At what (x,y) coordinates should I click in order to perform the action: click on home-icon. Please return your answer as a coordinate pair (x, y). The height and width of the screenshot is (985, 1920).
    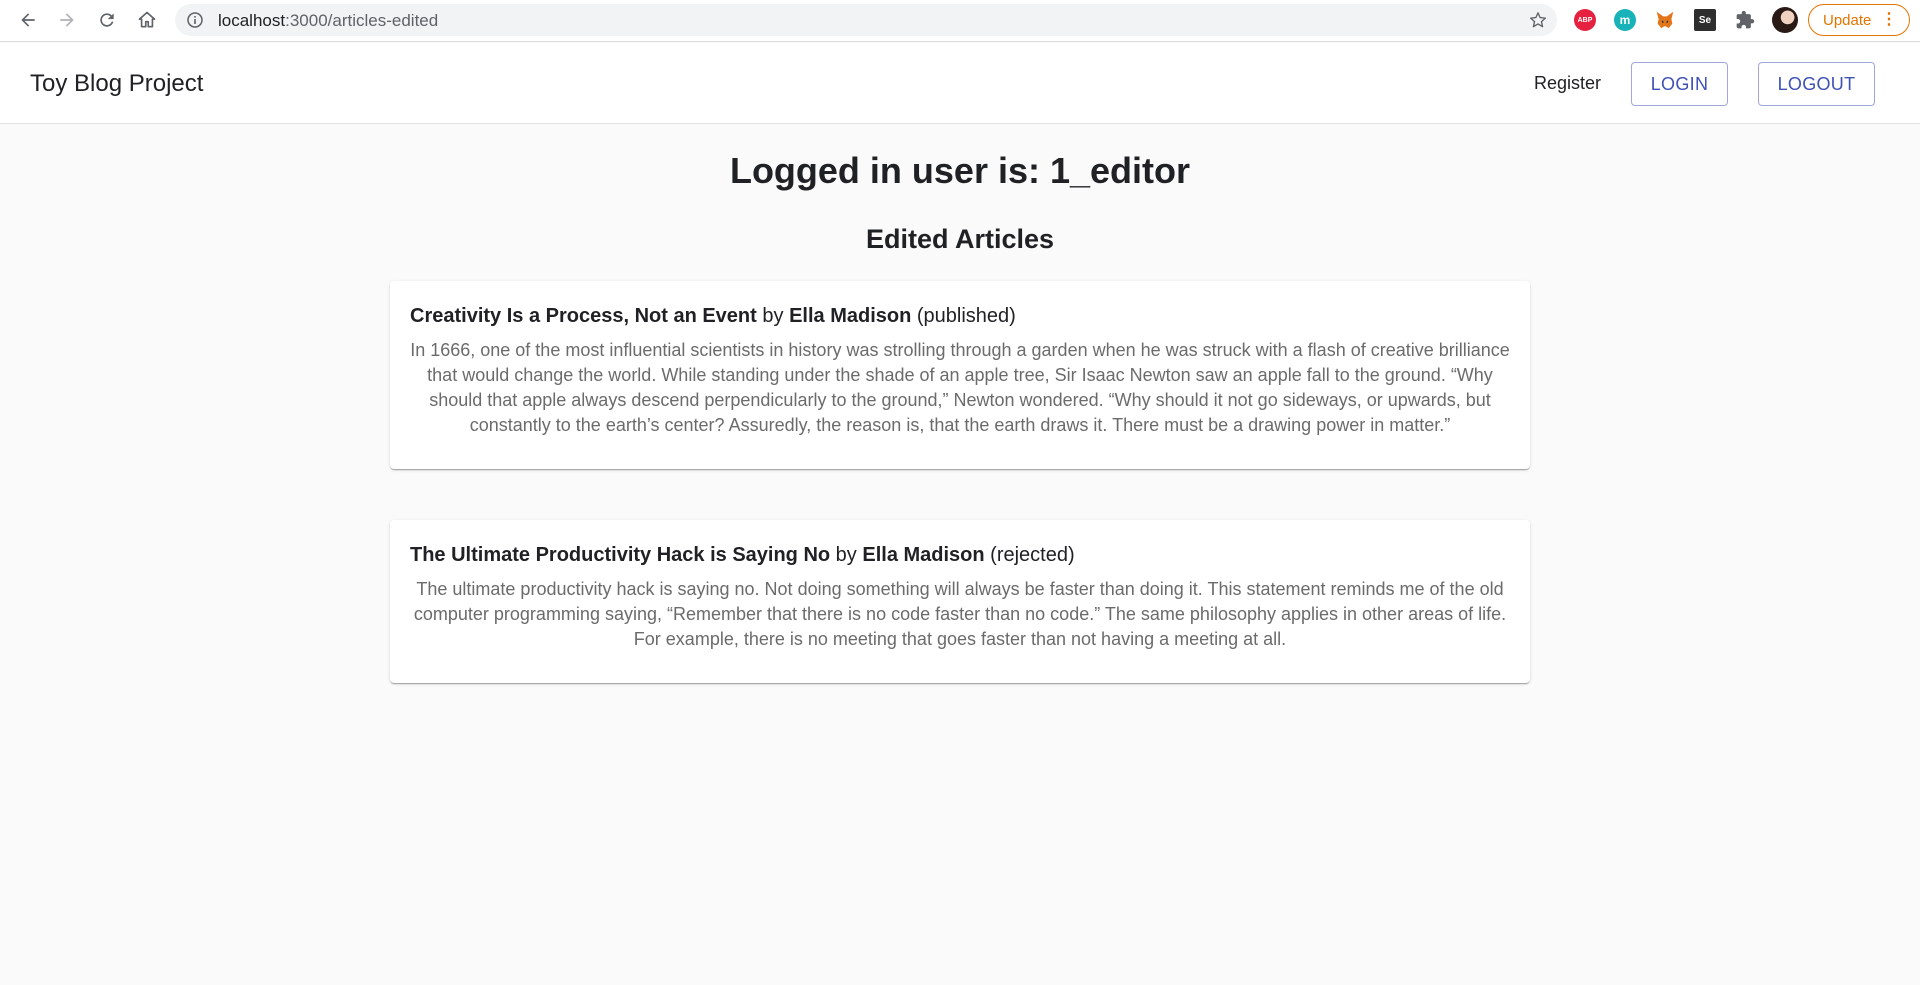
    Looking at the image, I should click on (147, 19).